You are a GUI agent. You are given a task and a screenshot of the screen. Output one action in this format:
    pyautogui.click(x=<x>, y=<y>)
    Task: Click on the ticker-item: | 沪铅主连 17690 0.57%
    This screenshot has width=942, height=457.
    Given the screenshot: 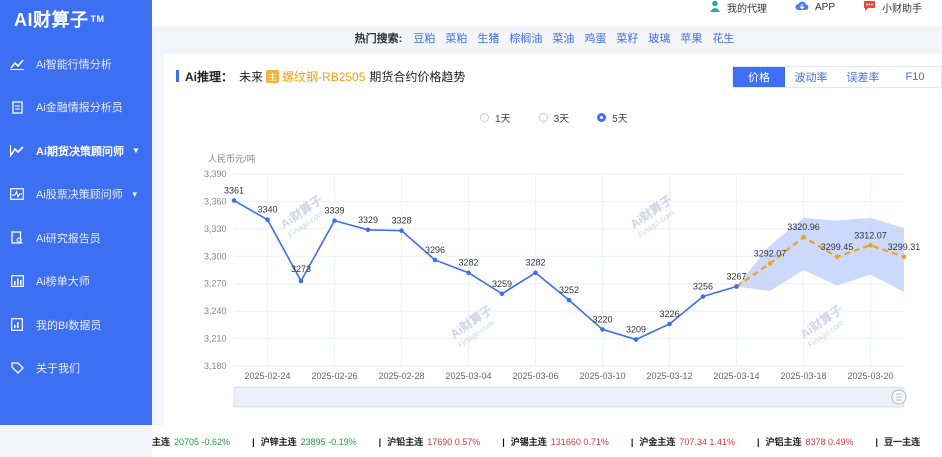 What is the action you would take?
    pyautogui.click(x=430, y=441)
    